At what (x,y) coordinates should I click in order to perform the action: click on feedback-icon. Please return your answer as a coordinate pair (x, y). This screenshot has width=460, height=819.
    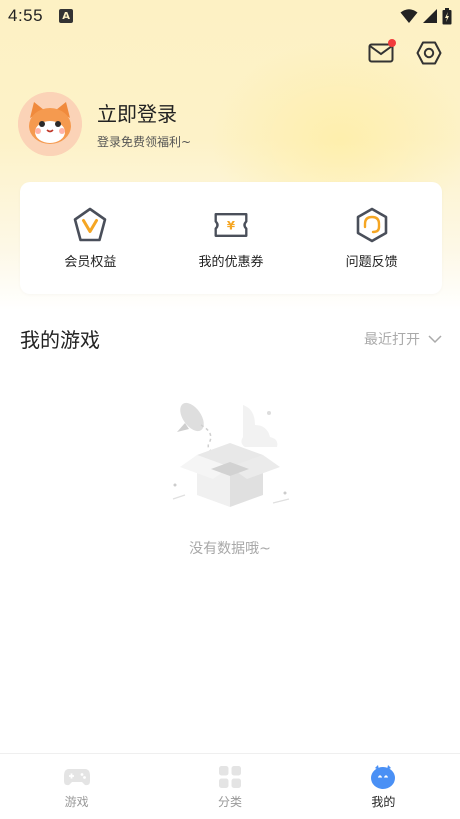
    Looking at the image, I should click on (372, 225).